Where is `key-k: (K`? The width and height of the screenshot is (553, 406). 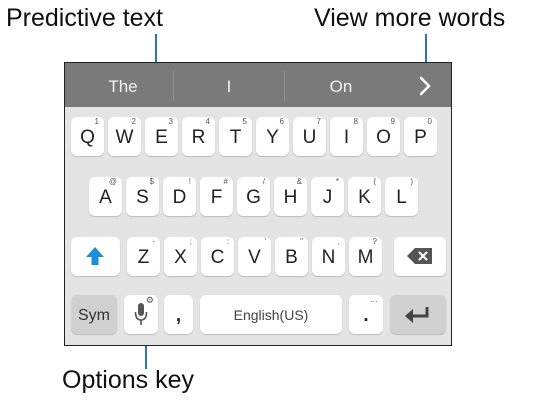 key-k: (K is located at coordinates (364, 196).